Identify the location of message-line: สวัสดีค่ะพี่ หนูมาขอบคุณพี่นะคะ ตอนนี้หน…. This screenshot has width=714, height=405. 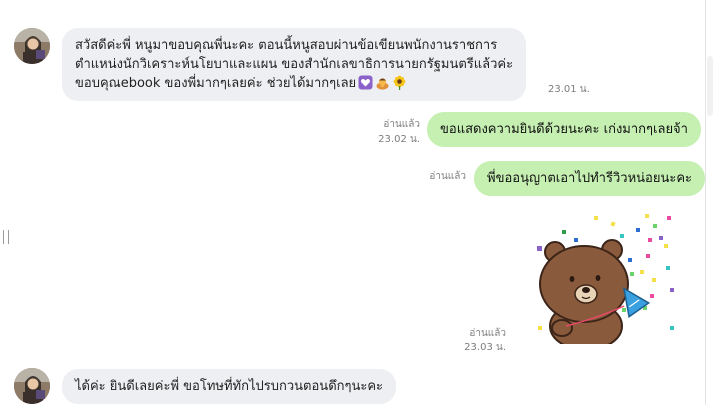
(286, 45).